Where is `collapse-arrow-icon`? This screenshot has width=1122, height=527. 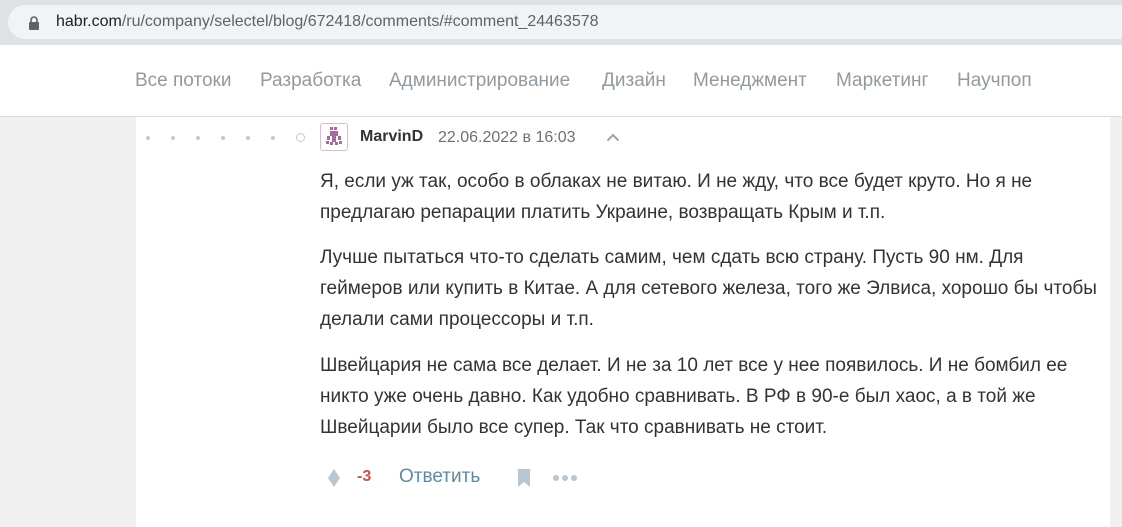
collapse-arrow-icon is located at coordinates (613, 137).